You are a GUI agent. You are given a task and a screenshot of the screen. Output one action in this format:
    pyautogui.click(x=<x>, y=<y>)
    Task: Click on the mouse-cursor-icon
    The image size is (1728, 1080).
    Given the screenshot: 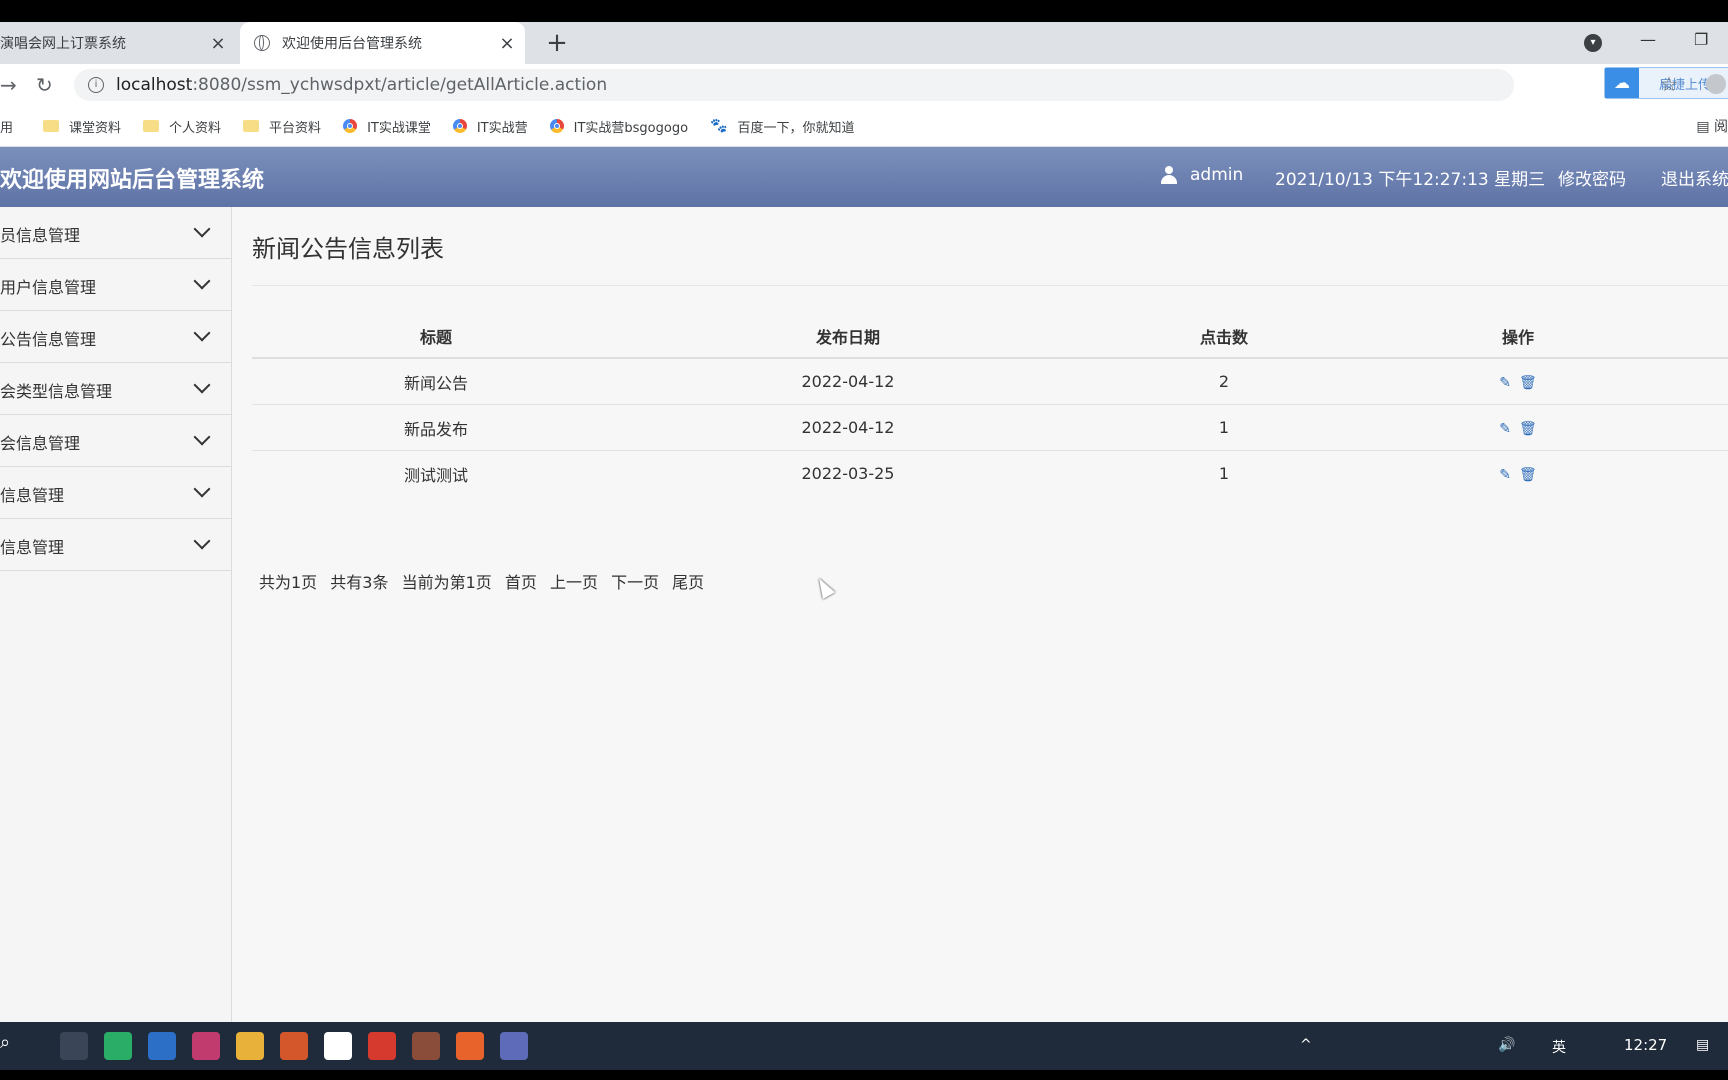 What is the action you would take?
    pyautogui.click(x=824, y=587)
    